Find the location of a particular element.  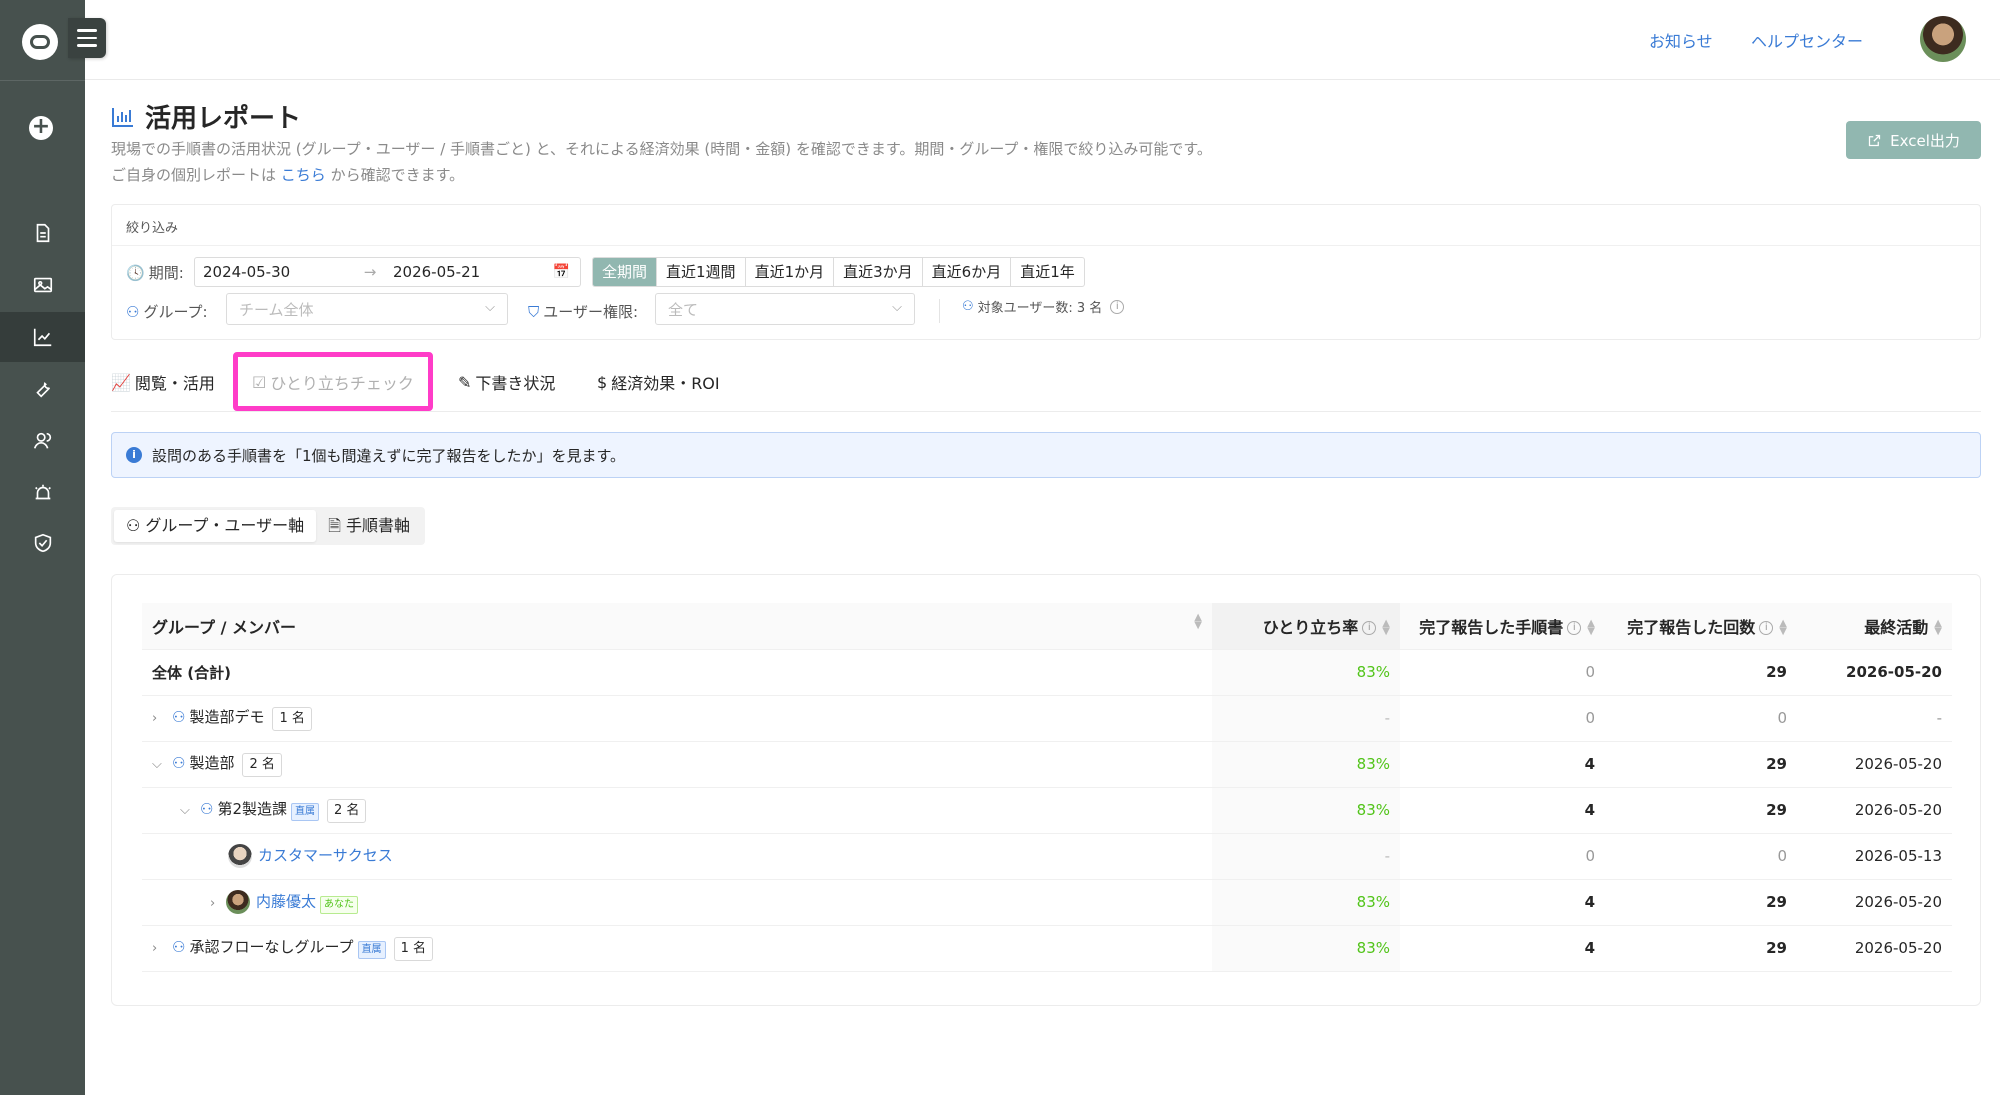

target-user-count: ⚇ 対象ユーザー数: 3 名 i is located at coordinates (1043, 306).